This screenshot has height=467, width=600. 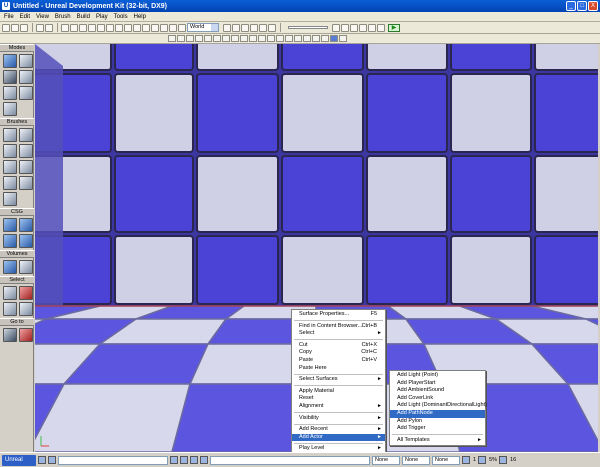 I want to click on add-volume-icon, so click(x=10, y=267).